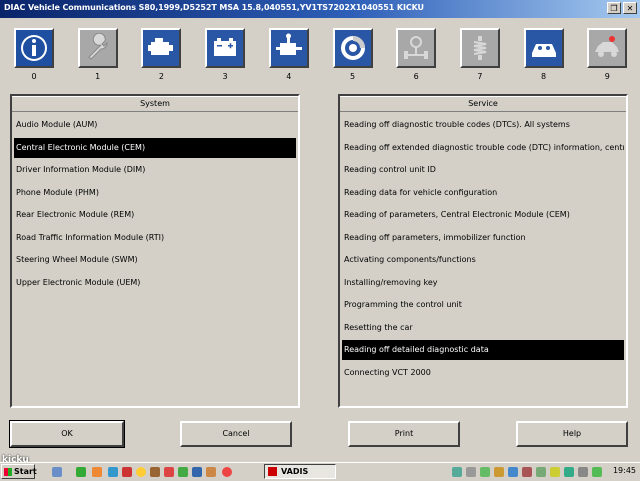  Describe the element at coordinates (352, 76) in the screenshot. I see `tool-number-label: 5` at that location.